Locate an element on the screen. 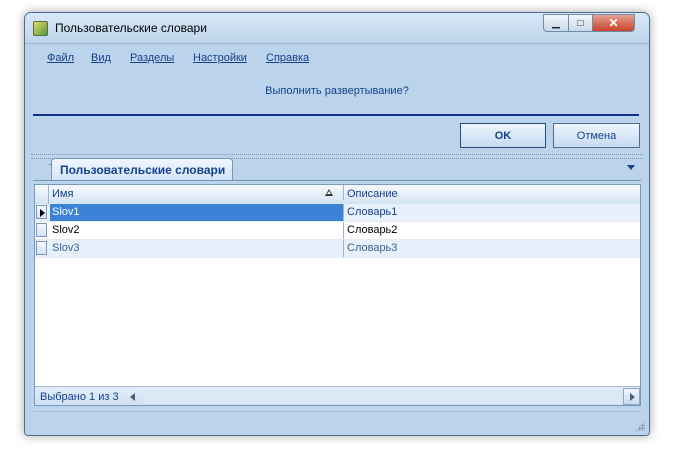 Image resolution: width=674 pixels, height=458 pixels. maximize-button: □ is located at coordinates (580, 23).